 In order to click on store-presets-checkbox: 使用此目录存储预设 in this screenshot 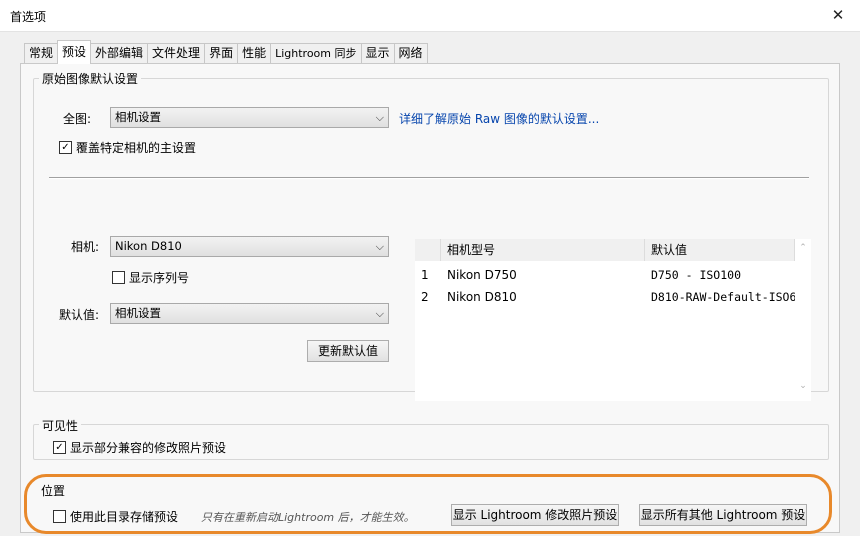, I will do `click(115, 516)`.